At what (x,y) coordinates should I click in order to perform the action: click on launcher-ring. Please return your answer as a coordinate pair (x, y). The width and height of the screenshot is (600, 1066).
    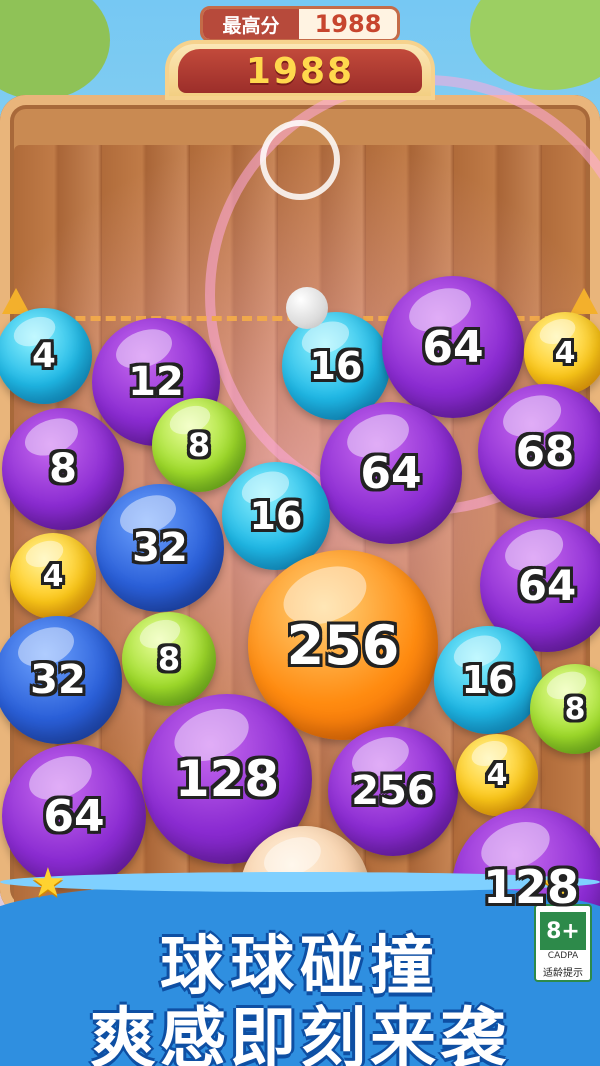
    Looking at the image, I should click on (300, 160).